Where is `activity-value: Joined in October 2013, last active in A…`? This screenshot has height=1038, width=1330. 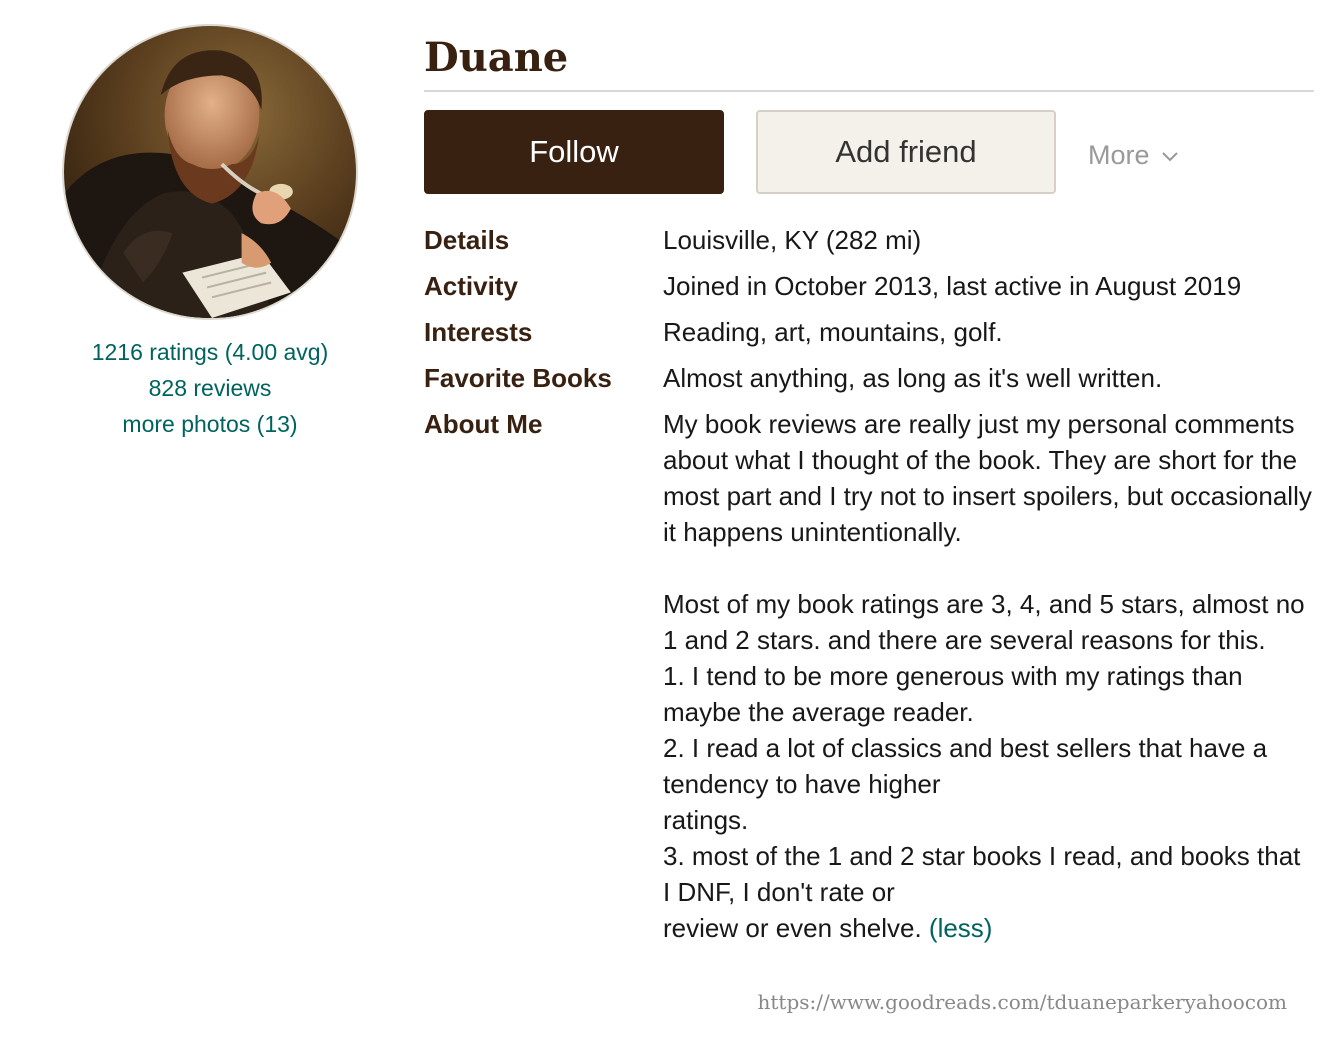 activity-value: Joined in October 2013, last active in A… is located at coordinates (952, 286).